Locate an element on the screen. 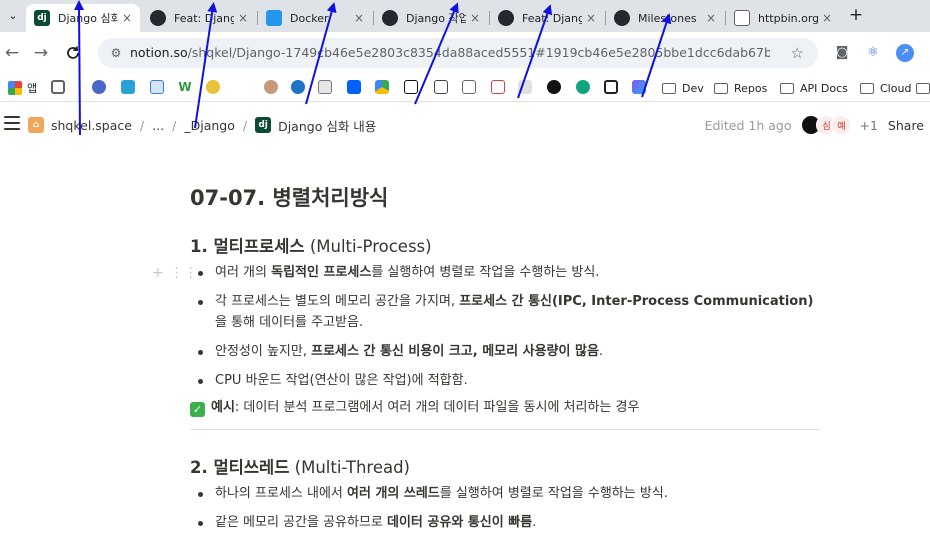  sidebar-toggle-icon is located at coordinates (12, 124).